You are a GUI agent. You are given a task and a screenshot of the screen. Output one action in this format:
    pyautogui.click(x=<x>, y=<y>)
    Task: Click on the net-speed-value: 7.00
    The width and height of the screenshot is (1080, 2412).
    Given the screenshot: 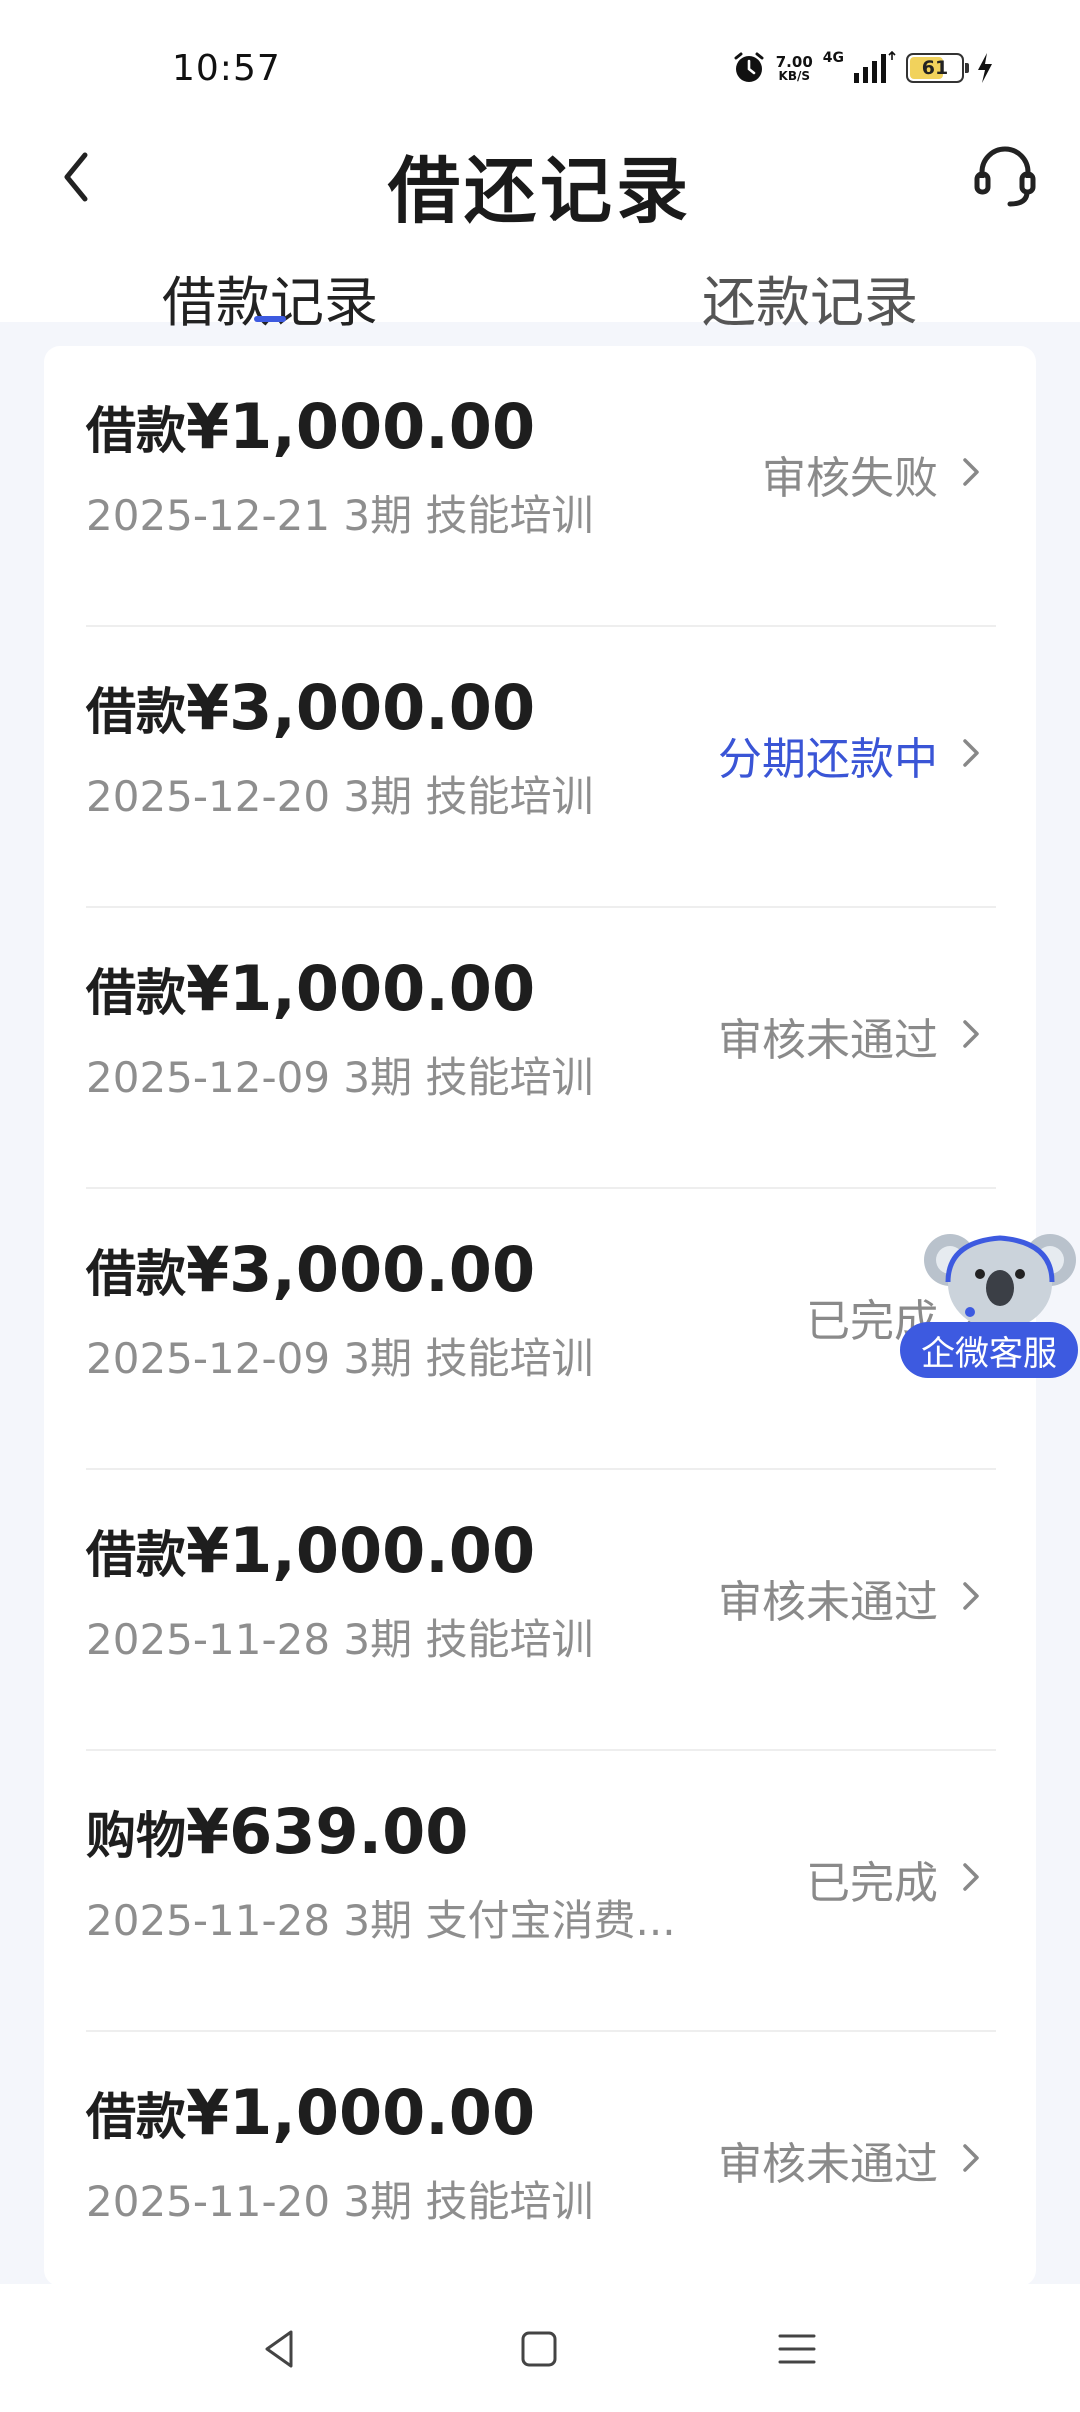 What is the action you would take?
    pyautogui.click(x=794, y=61)
    